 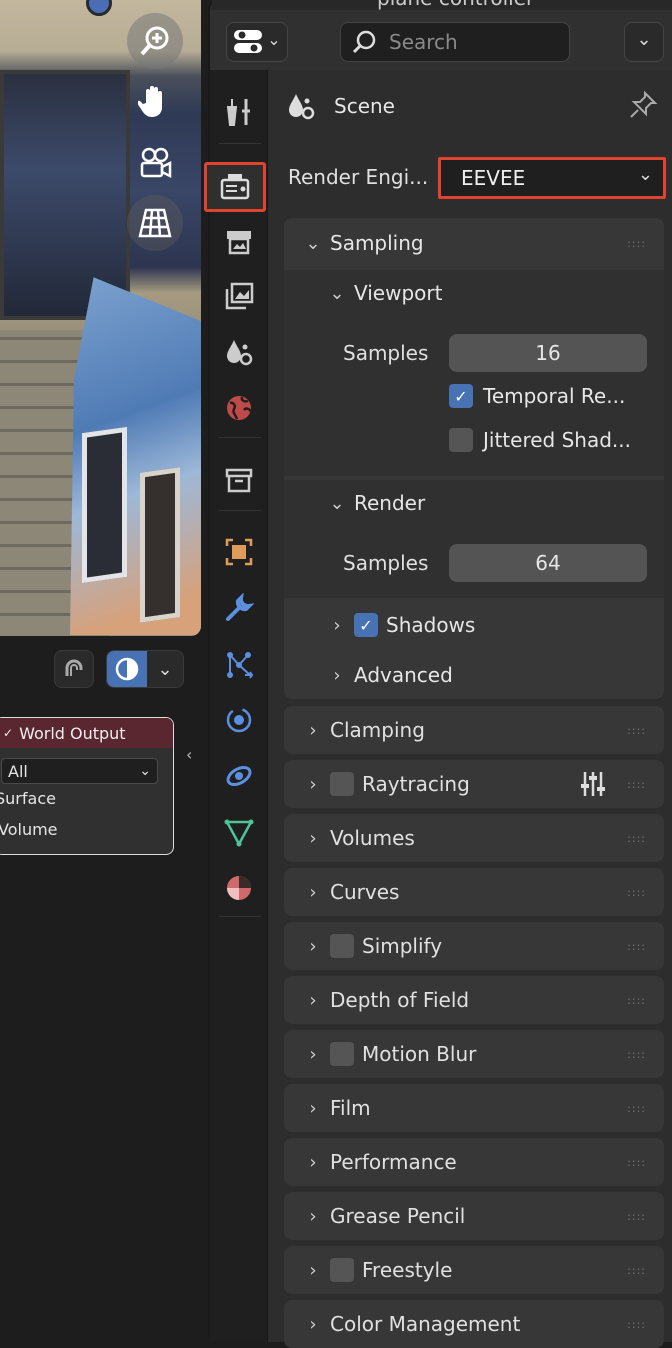 What do you see at coordinates (8, 733) in the screenshot?
I see `collapse-check-icon: ✓` at bounding box center [8, 733].